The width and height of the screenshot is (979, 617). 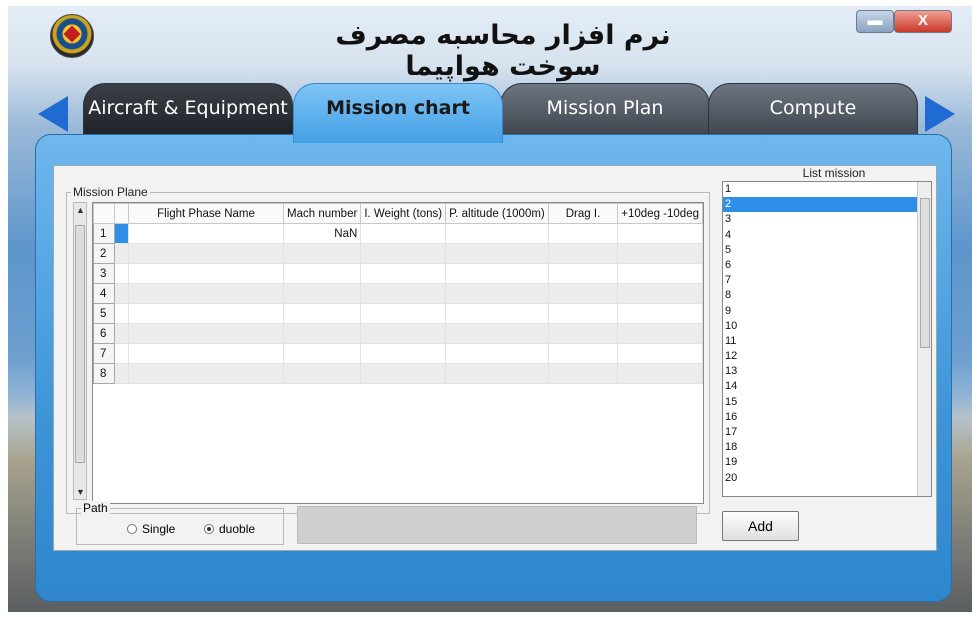 I want to click on table-cell: NaN, so click(x=322, y=233).